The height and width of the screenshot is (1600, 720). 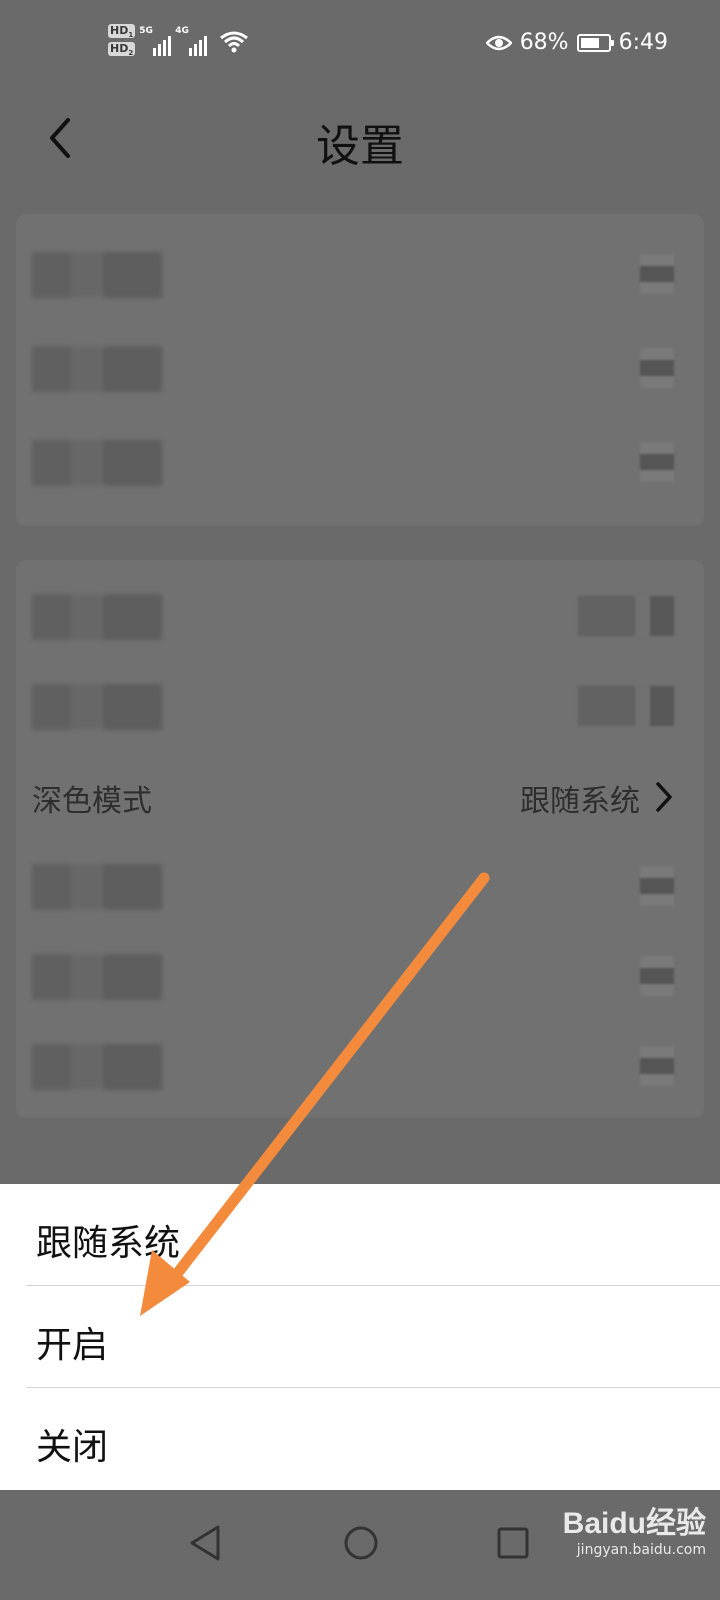 What do you see at coordinates (155, 41) in the screenshot?
I see `signal-5g-icon: 5G` at bounding box center [155, 41].